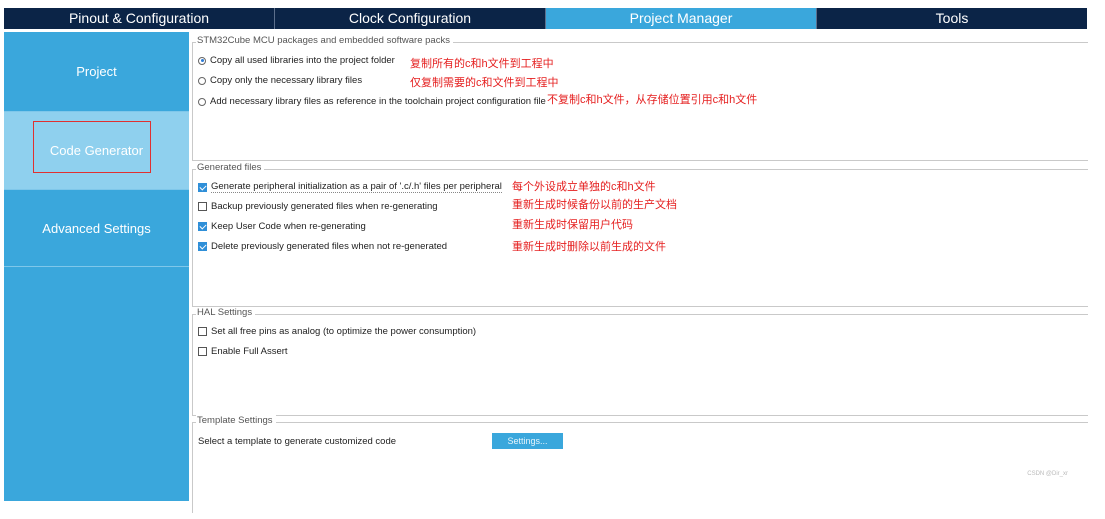 The height and width of the screenshot is (519, 1105). I want to click on sidebar-item-code-generator: Code Generator, so click(96, 151).